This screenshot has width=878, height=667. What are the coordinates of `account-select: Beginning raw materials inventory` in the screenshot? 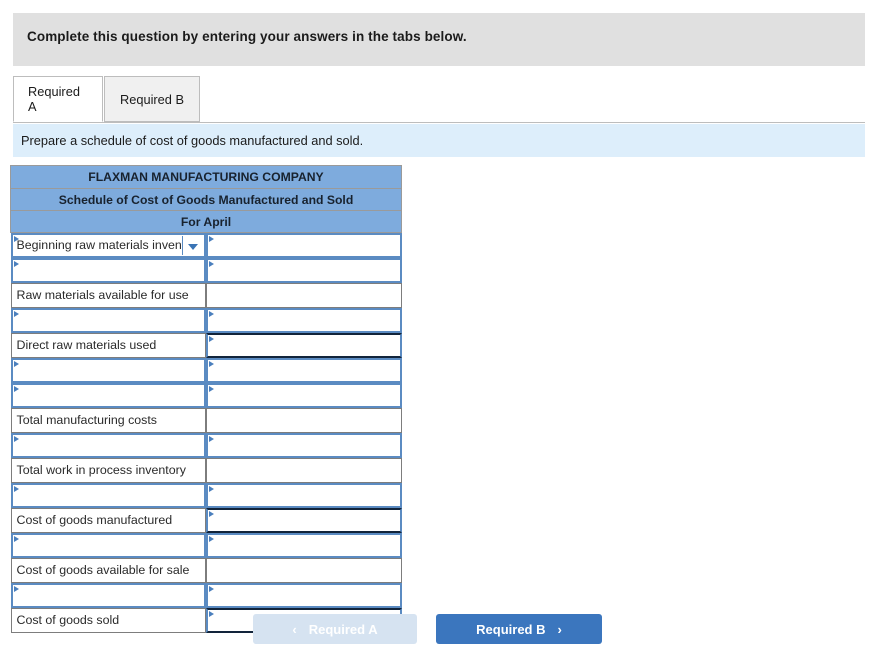 It's located at (108, 245).